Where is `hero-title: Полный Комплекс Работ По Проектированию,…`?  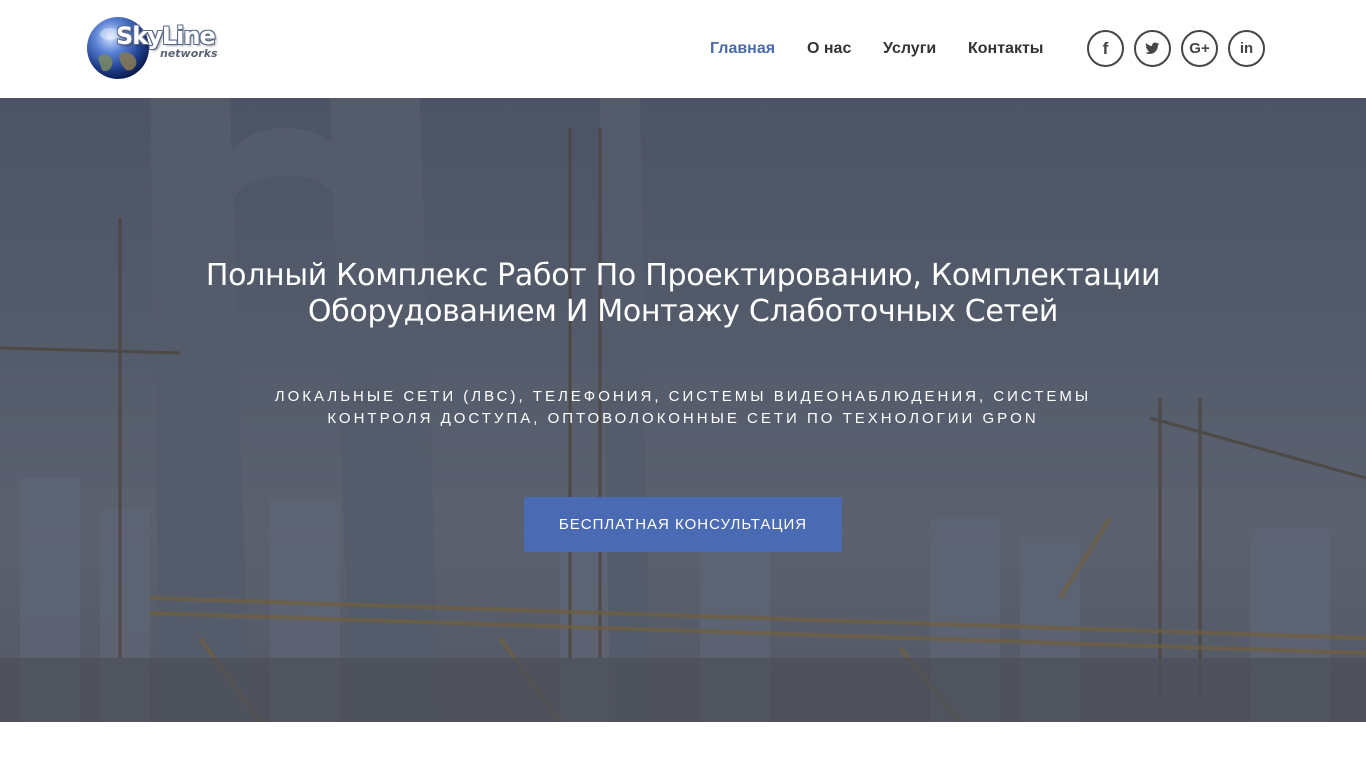
hero-title: Полный Комплекс Работ По Проектированию,… is located at coordinates (683, 293).